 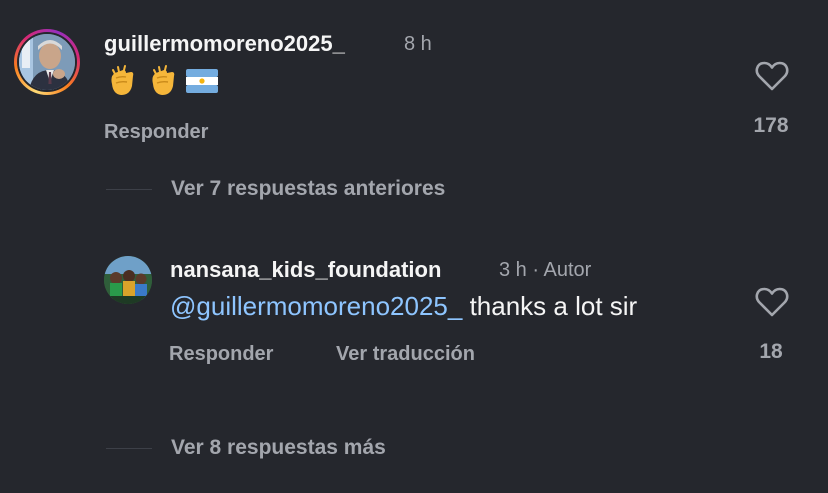 I want to click on reply-username: nansana_kids_foundation, so click(x=305, y=270).